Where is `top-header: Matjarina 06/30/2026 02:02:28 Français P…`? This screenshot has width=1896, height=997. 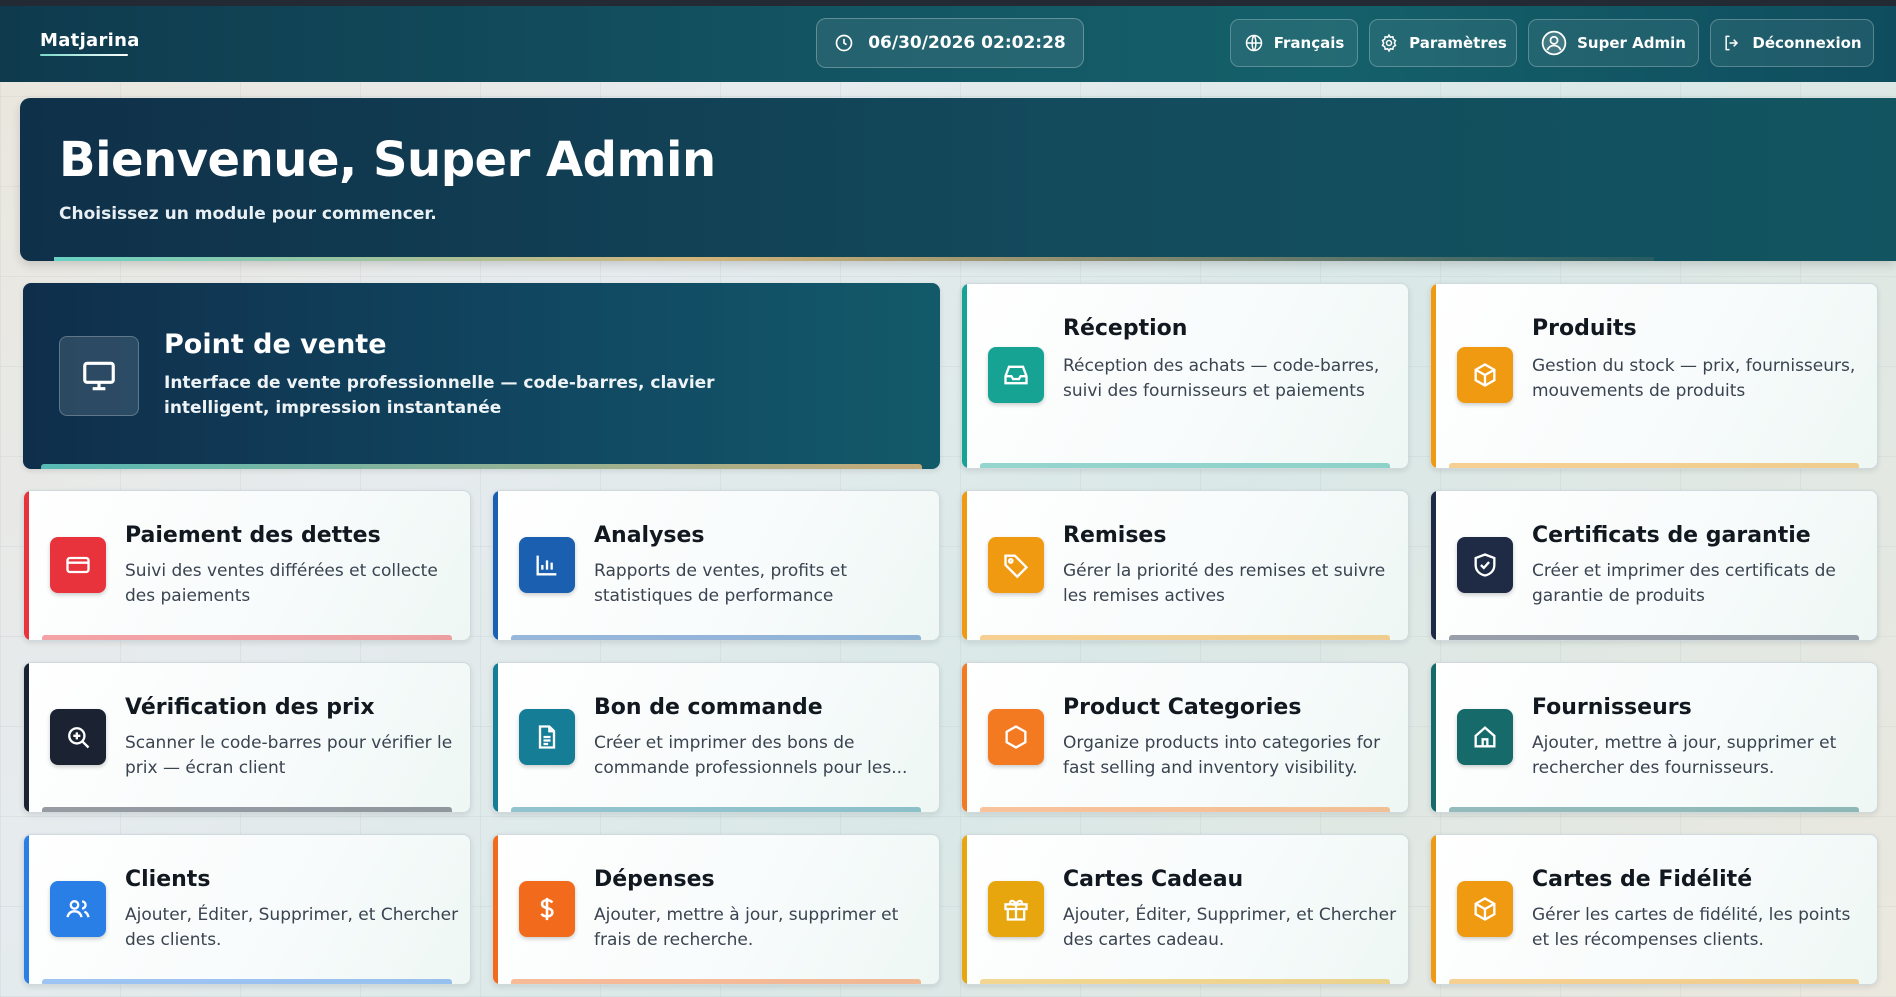
top-header: Matjarina 06/30/2026 02:02:28 Français P… is located at coordinates (948, 44).